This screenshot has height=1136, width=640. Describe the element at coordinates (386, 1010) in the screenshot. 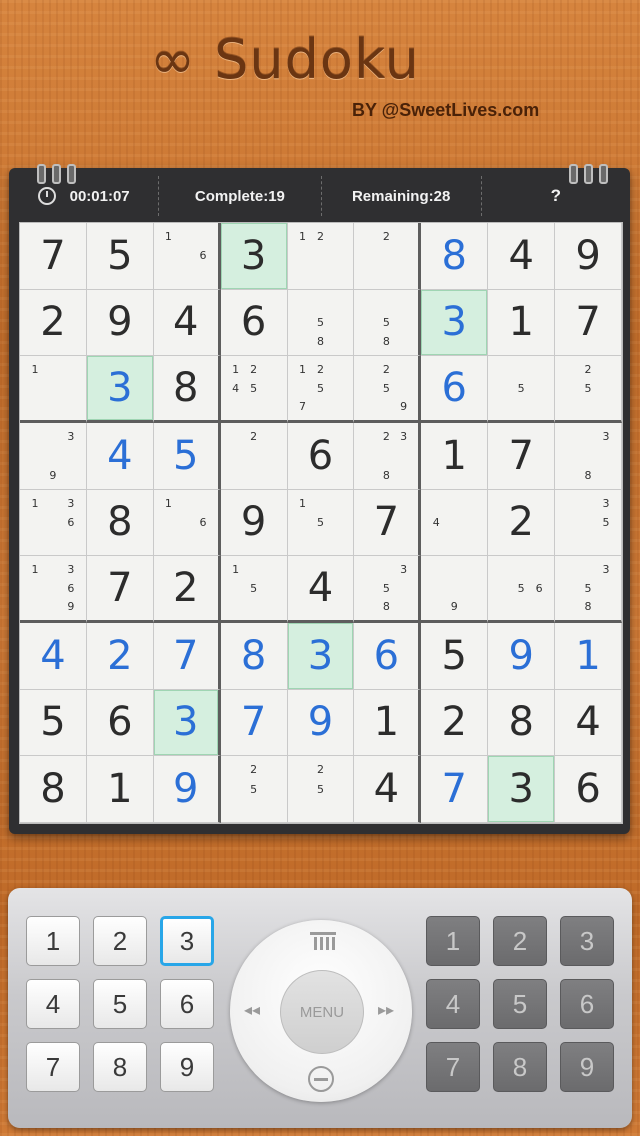

I see `next-icon: ▸▸` at that location.